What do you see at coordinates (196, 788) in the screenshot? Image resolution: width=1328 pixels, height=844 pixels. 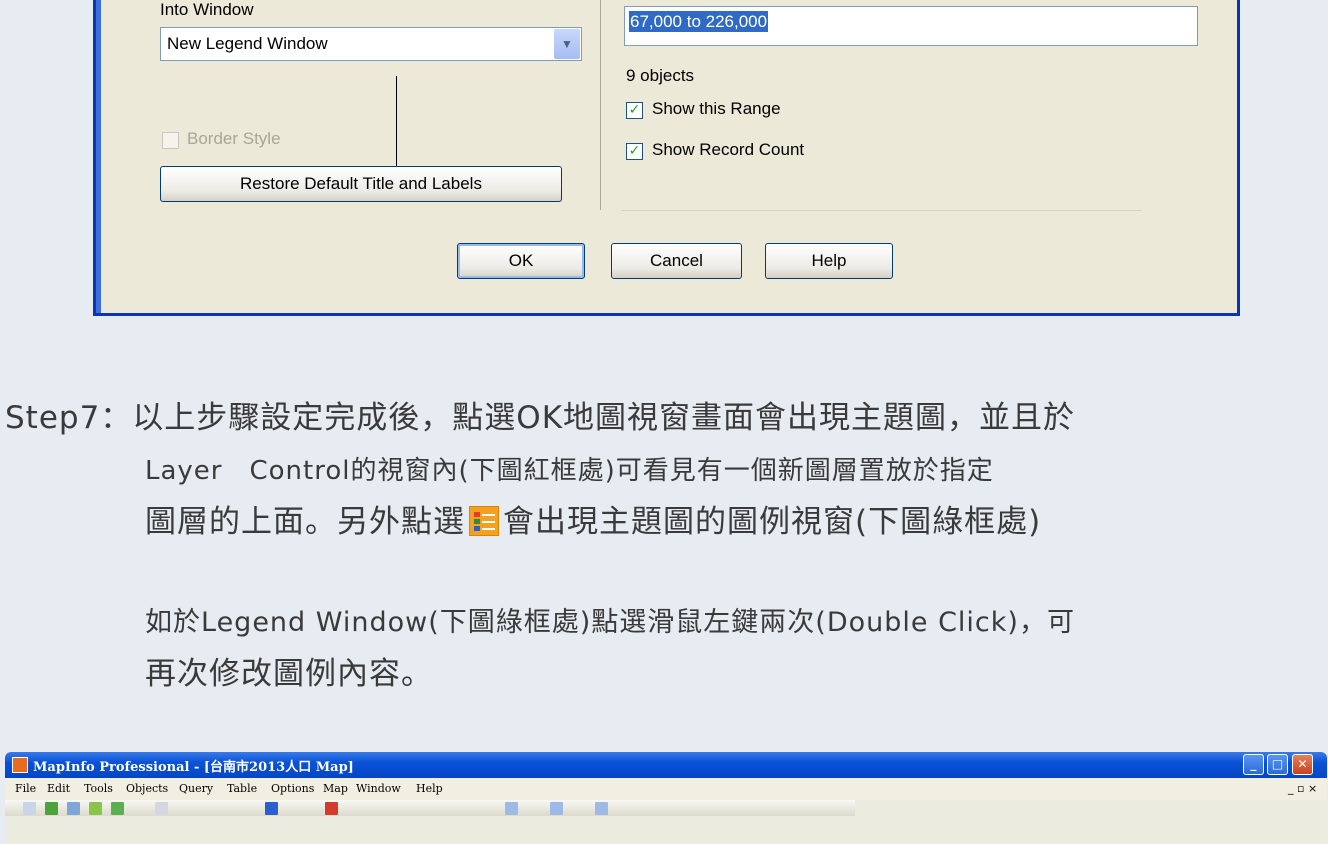 I see `menu-query: Query` at bounding box center [196, 788].